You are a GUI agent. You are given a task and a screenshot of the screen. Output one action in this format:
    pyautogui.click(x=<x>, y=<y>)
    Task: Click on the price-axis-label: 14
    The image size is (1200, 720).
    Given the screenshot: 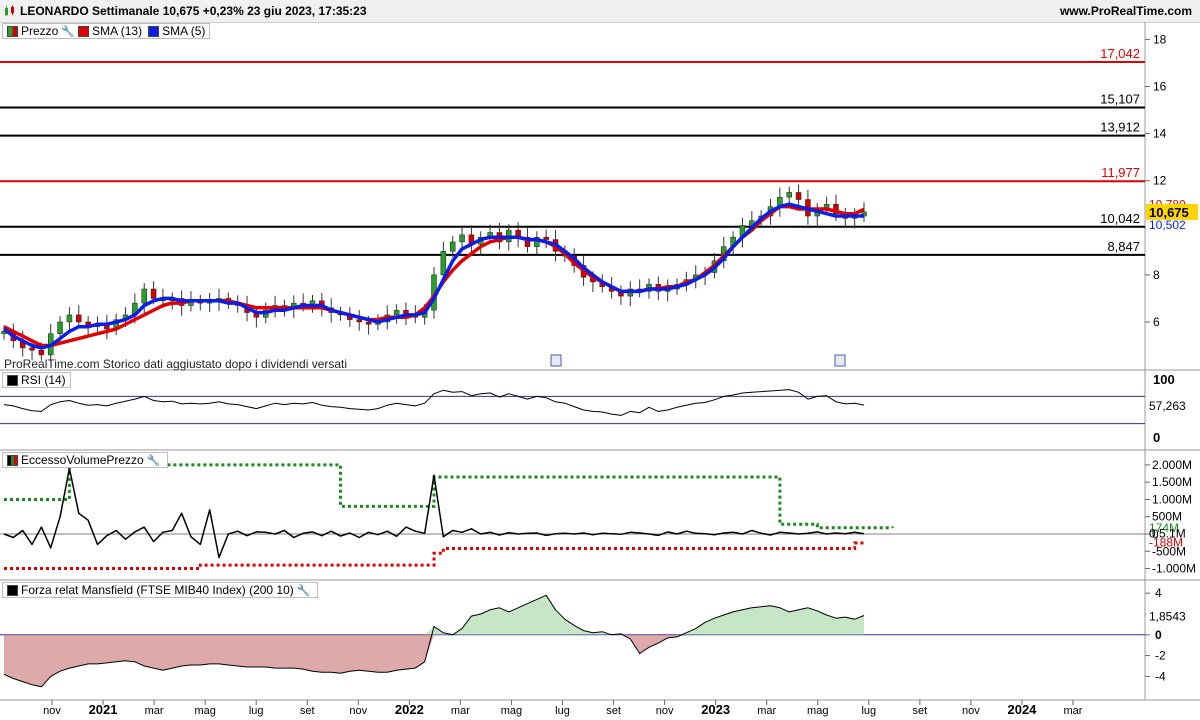 What is the action you would take?
    pyautogui.click(x=1160, y=134)
    